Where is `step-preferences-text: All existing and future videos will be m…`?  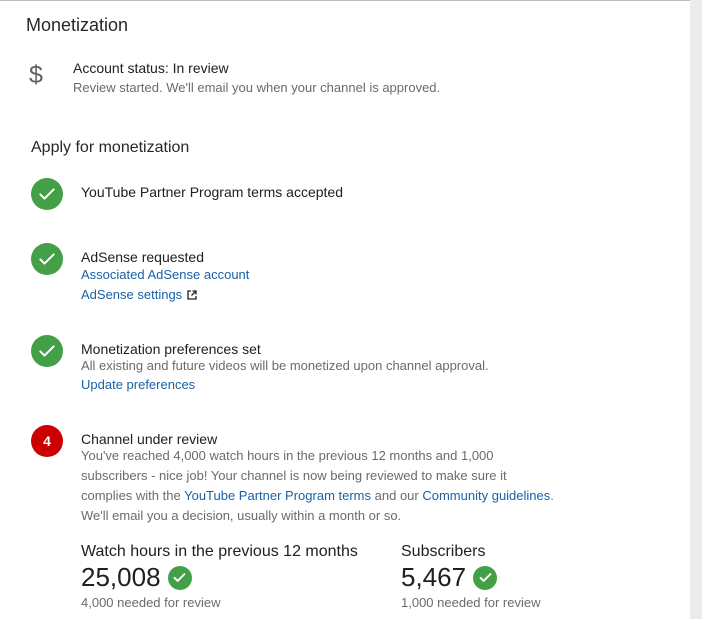 step-preferences-text: All existing and future videos will be m… is located at coordinates (285, 365).